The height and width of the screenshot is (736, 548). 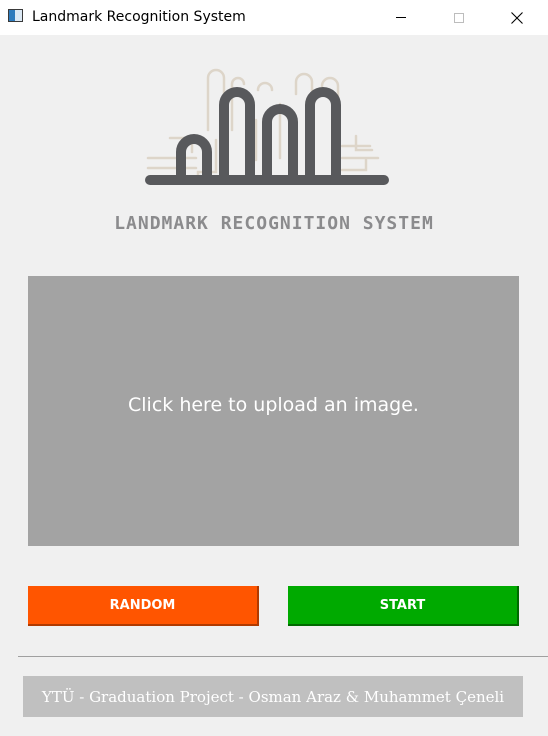 What do you see at coordinates (267, 126) in the screenshot?
I see `landmark-arches-logo` at bounding box center [267, 126].